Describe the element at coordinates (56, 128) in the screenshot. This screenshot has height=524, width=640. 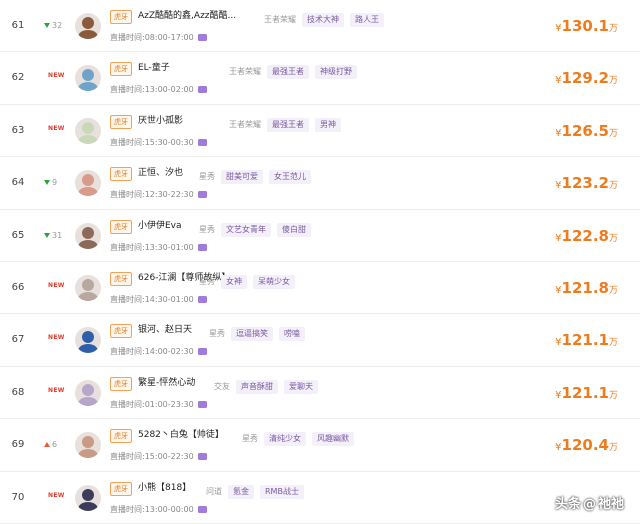
I see `new-badge: NEW` at that location.